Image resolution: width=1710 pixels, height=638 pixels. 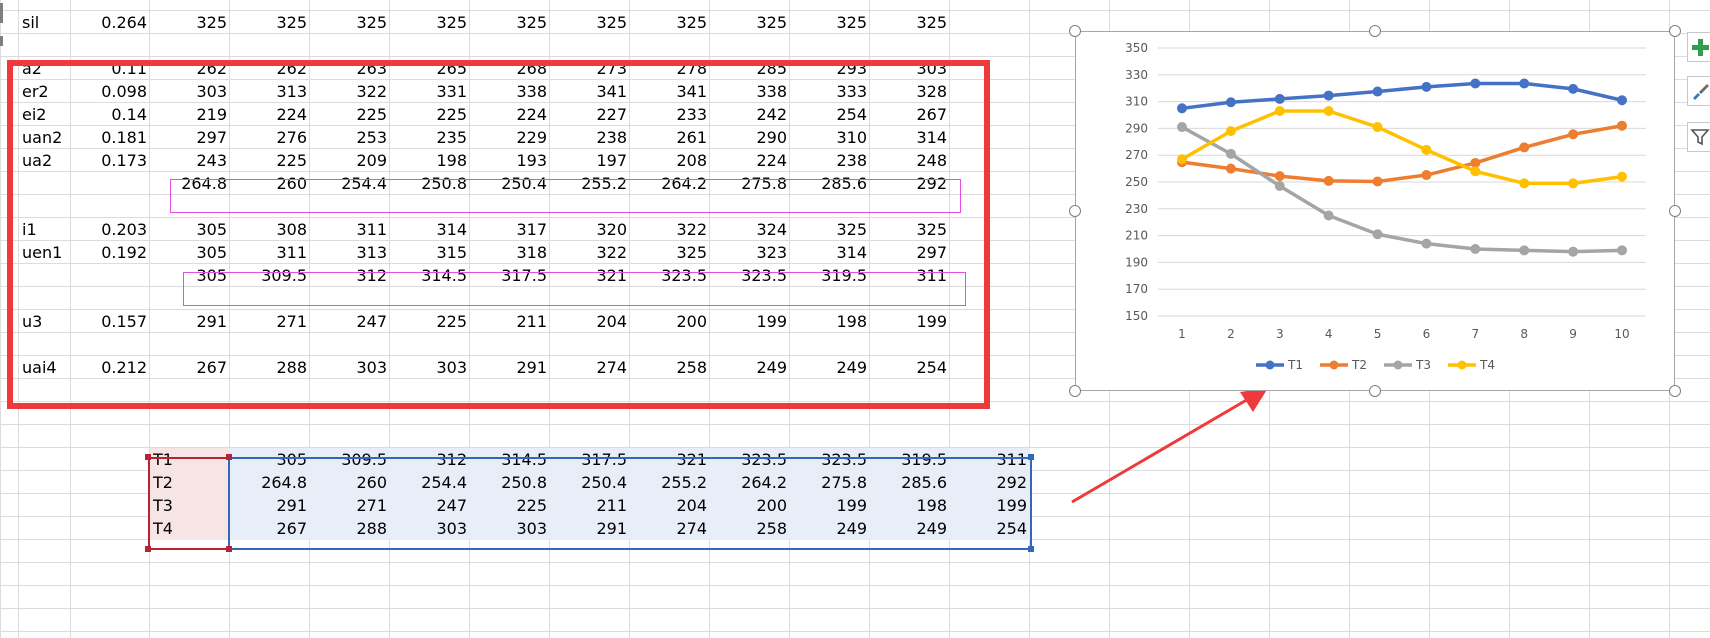 I want to click on label-range-selection, so click(x=189, y=503).